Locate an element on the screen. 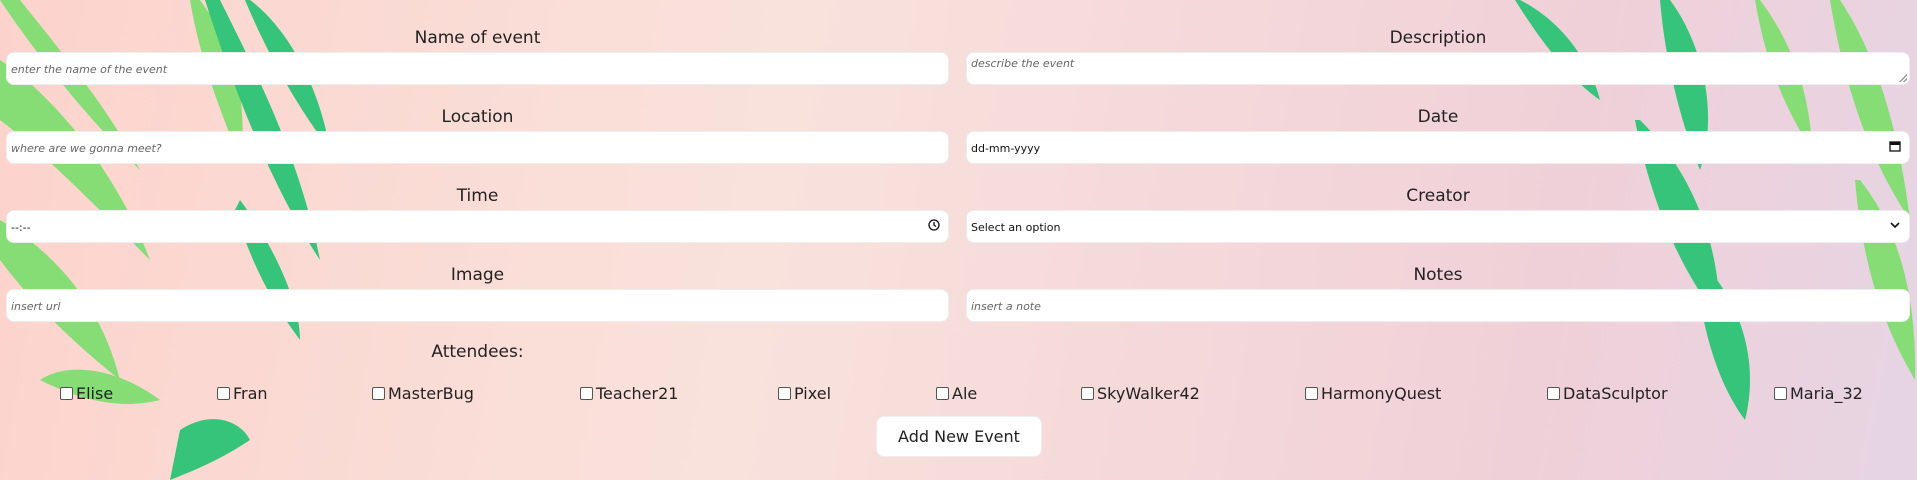 The width and height of the screenshot is (1917, 480). attendee-checkbox: Maria_32 is located at coordinates (1818, 393).